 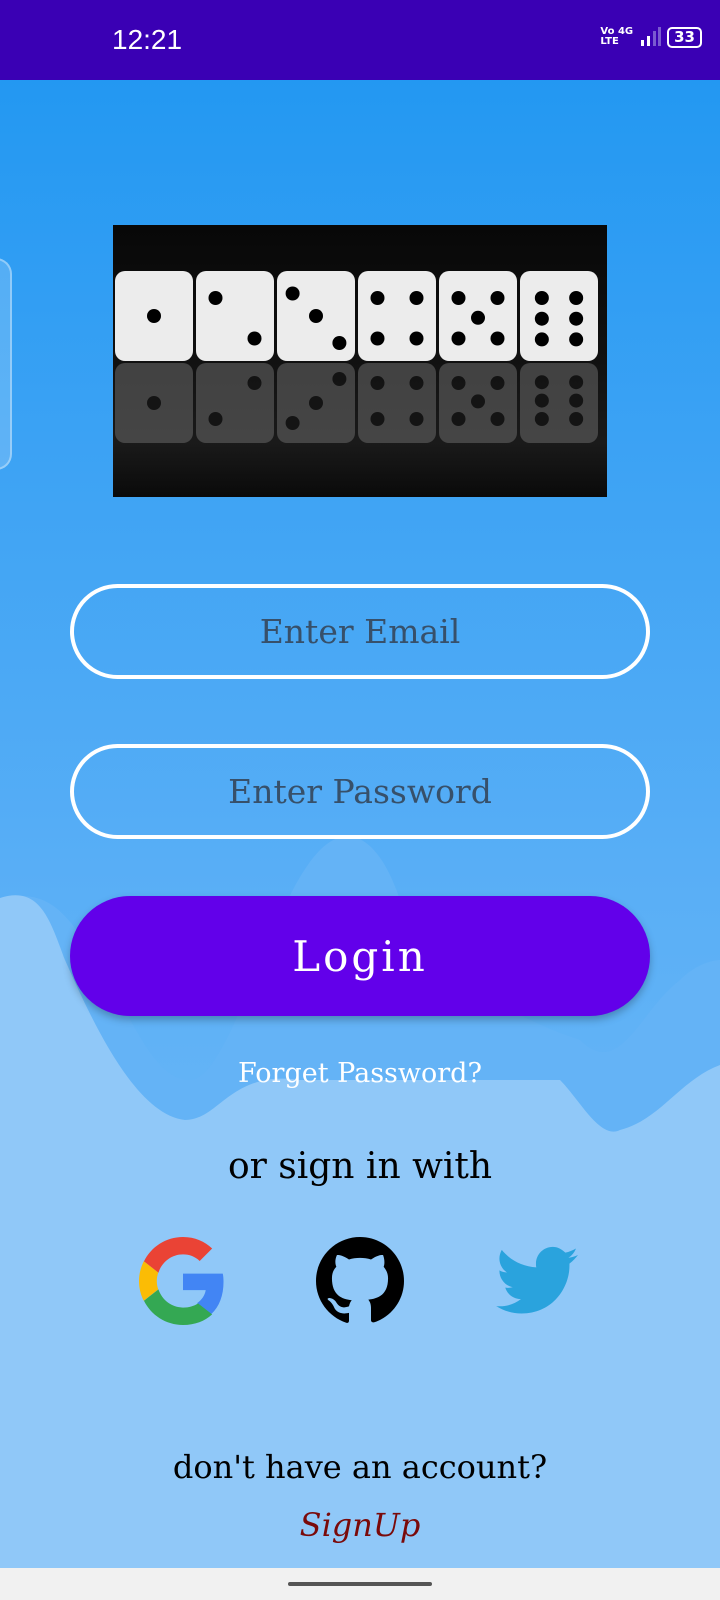 I want to click on status-bar: 12:21 Vo 4G LTE 33, so click(x=360, y=40).